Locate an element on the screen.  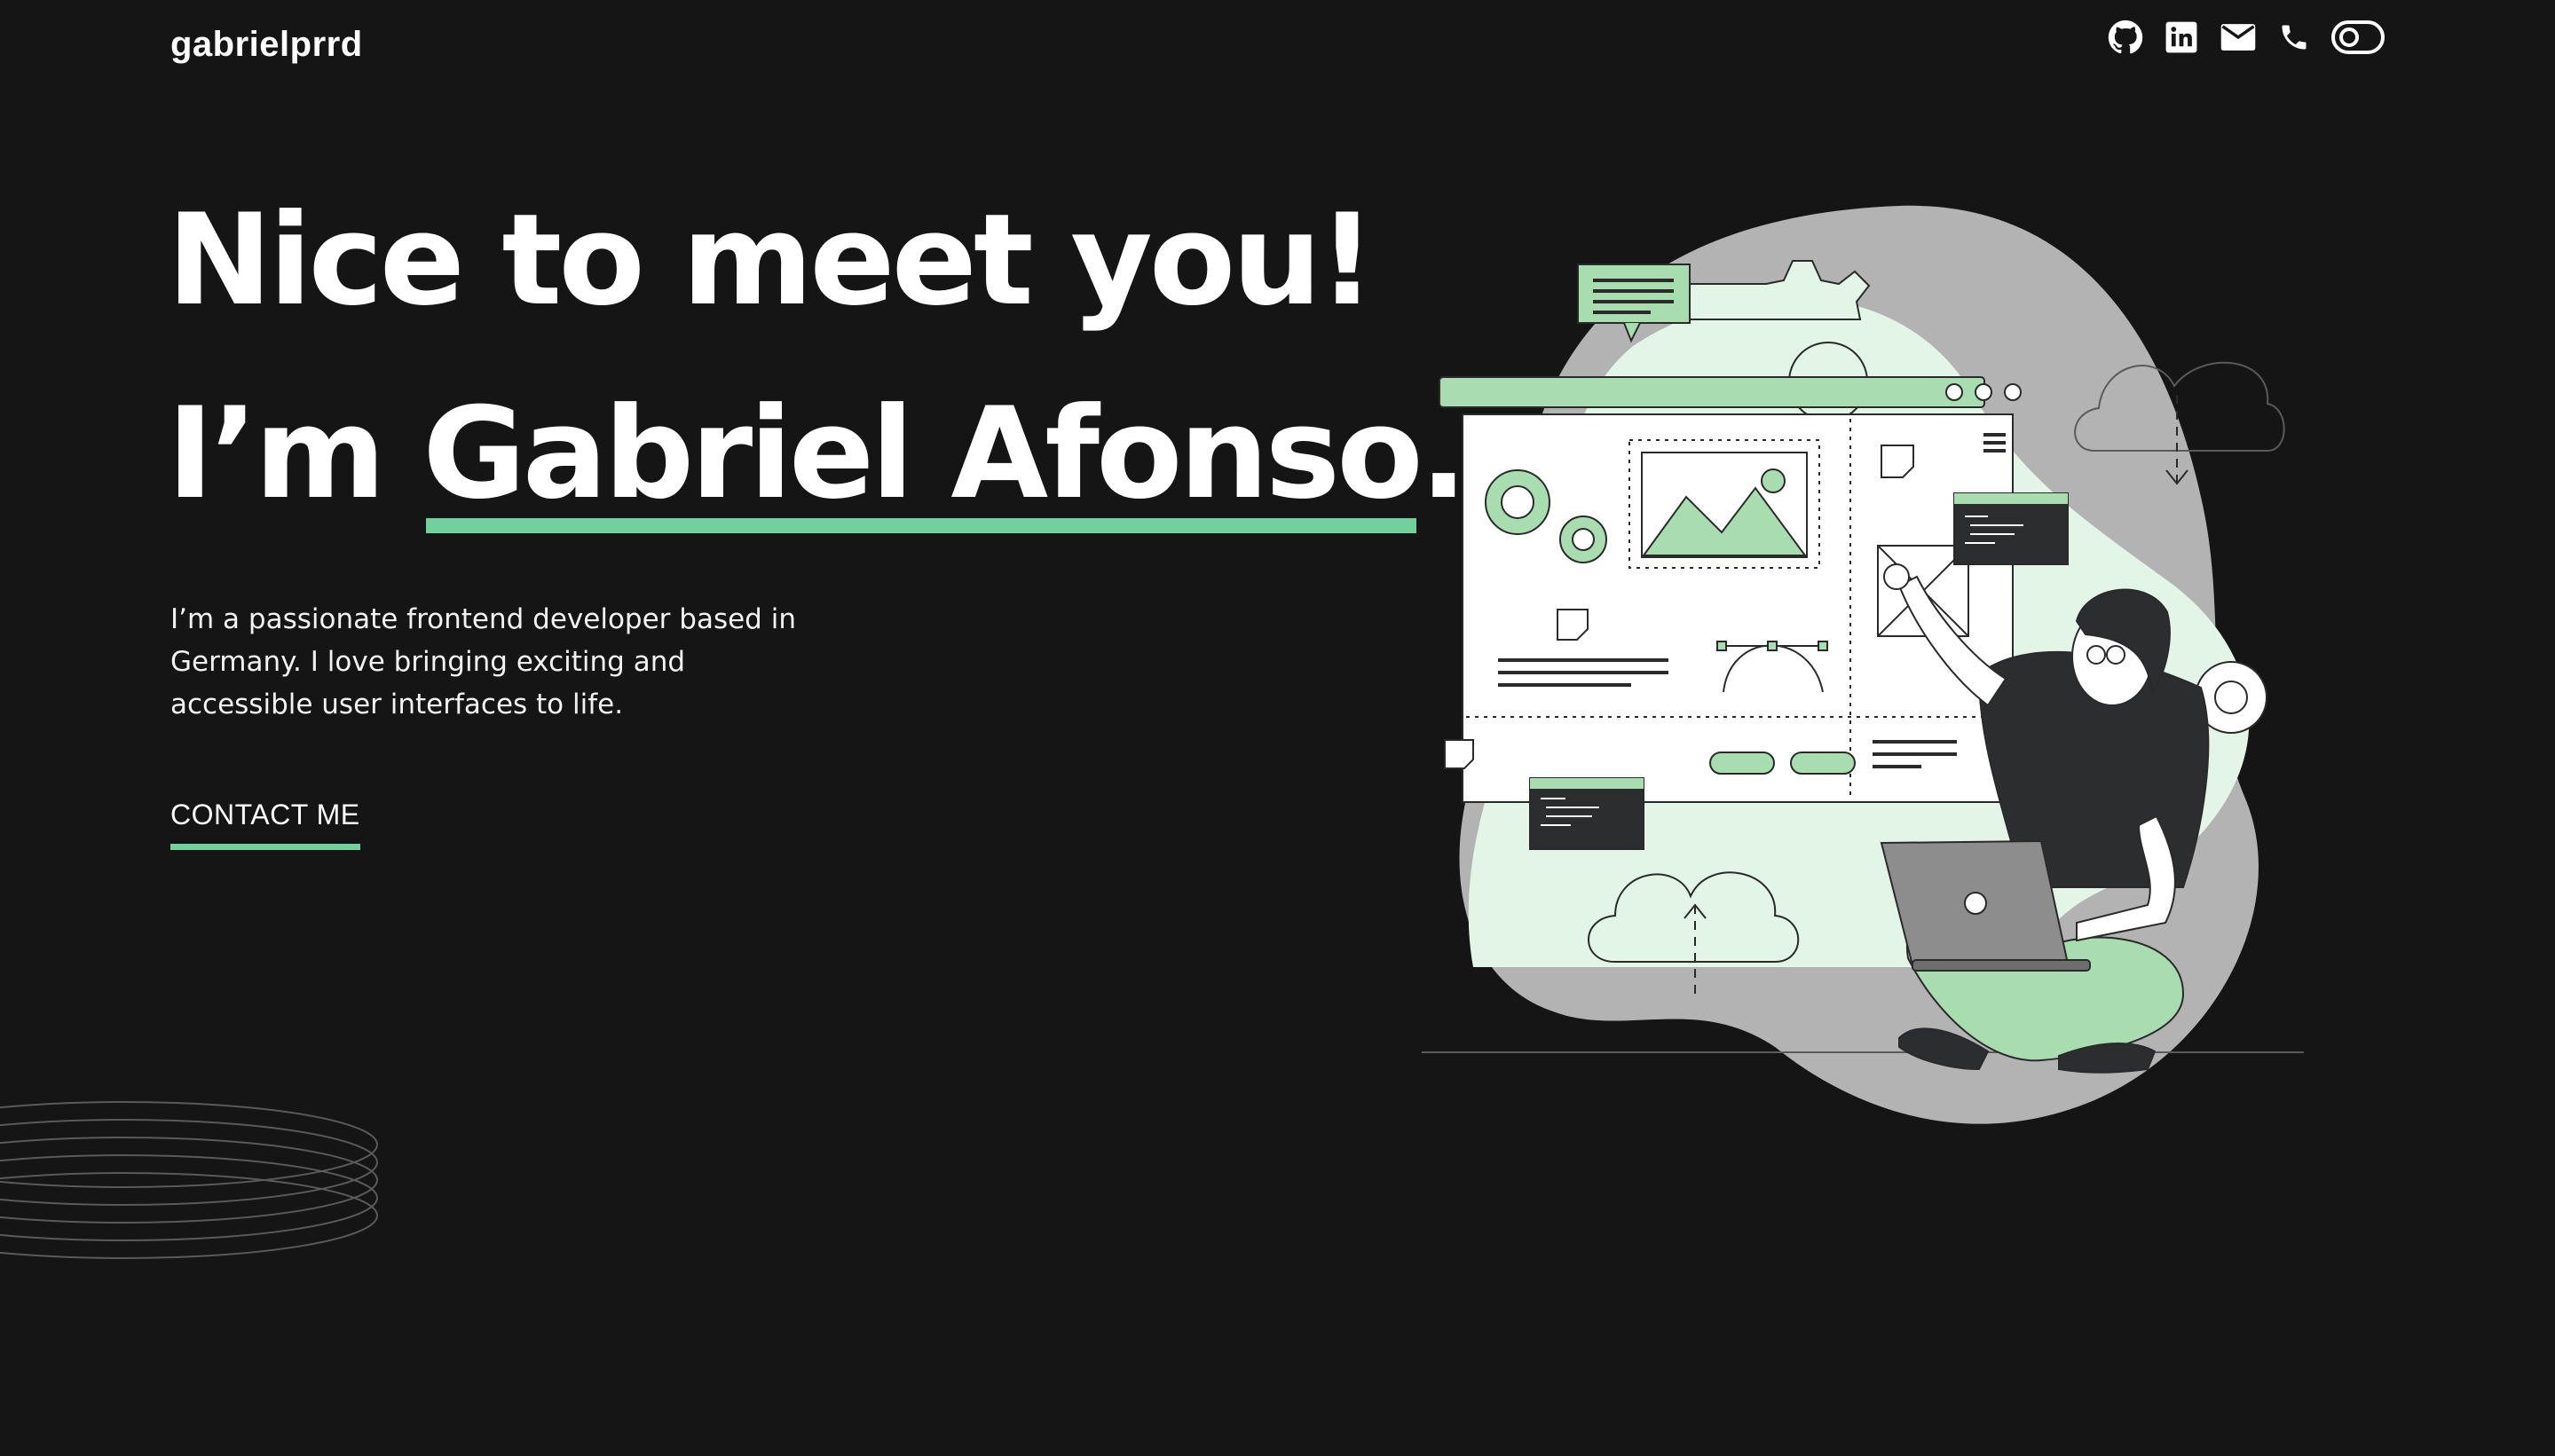
hero-headline: Nice to meet you! I’m Gabriel Afonso. is located at coordinates (817, 357).